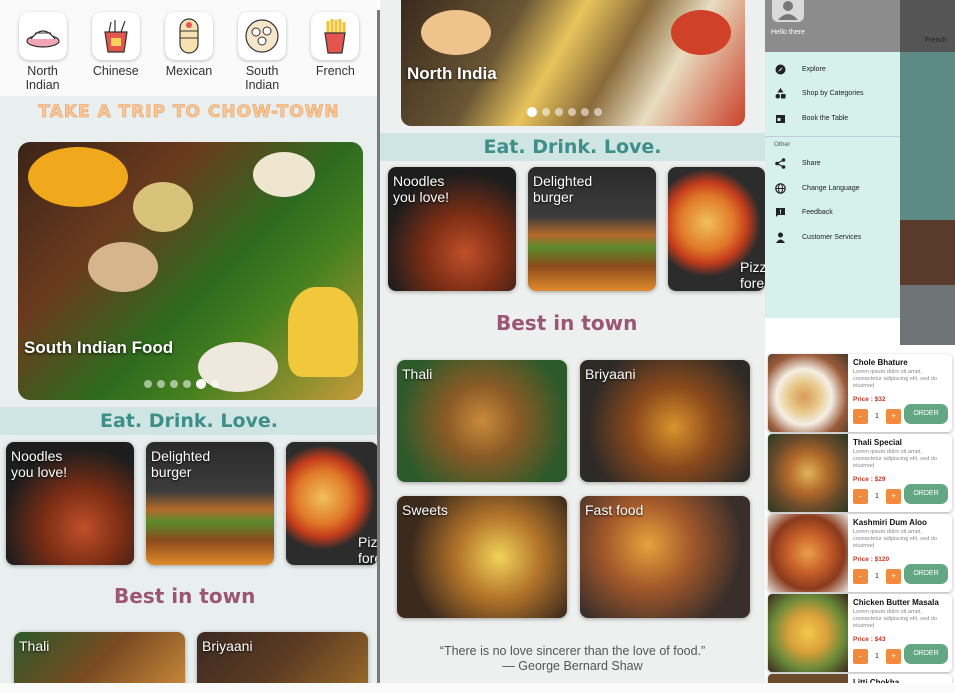  I want to click on avatar, so click(788, 11).